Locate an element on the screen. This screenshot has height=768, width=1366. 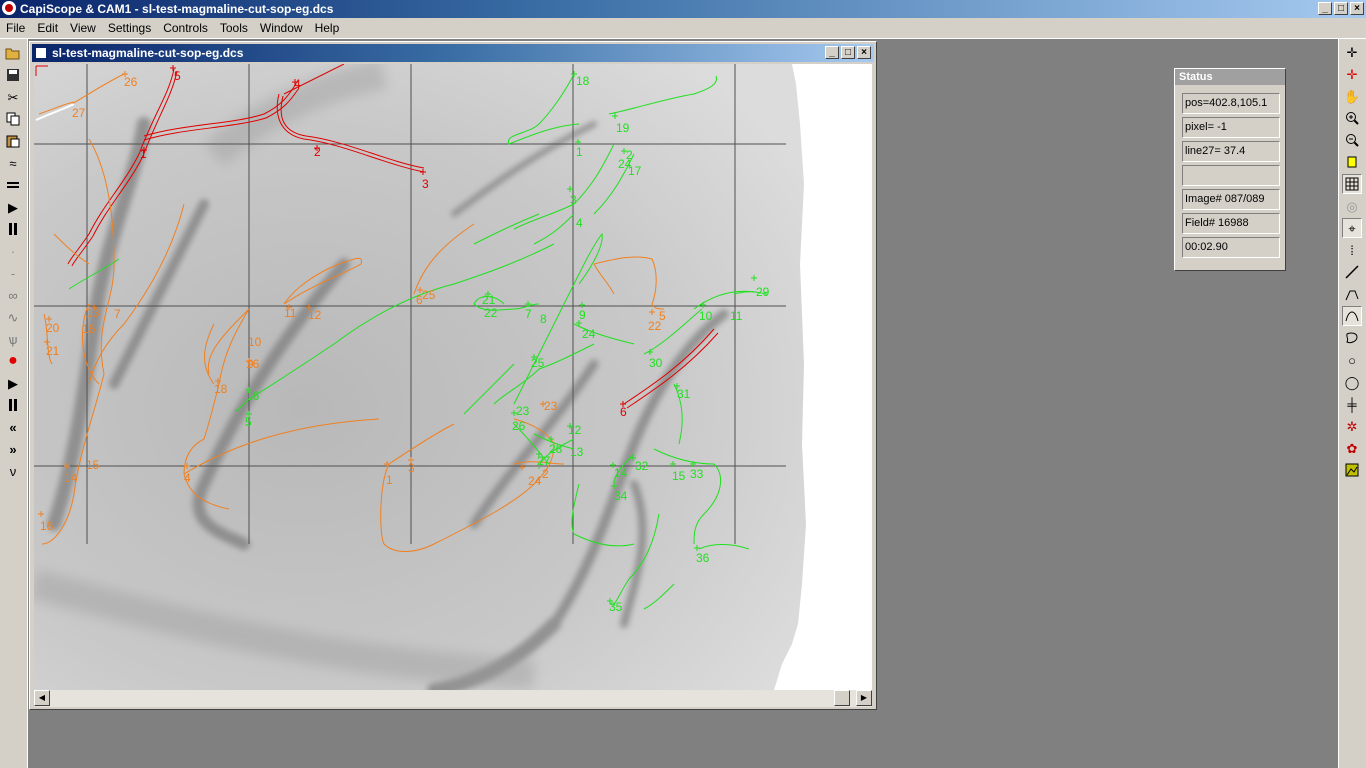
play-icon: ▶ is located at coordinates (13, 207).